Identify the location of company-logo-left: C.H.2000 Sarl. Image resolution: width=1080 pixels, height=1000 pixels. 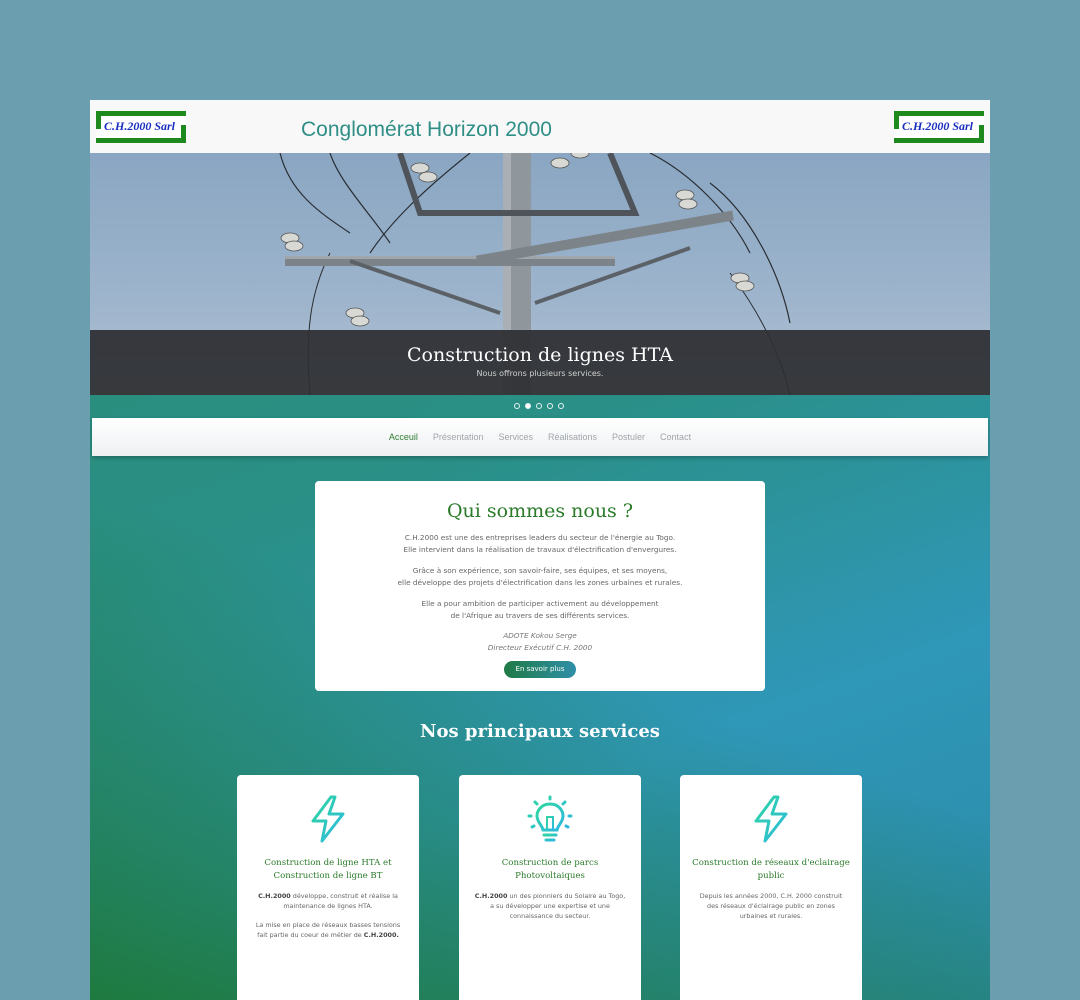
(141, 127).